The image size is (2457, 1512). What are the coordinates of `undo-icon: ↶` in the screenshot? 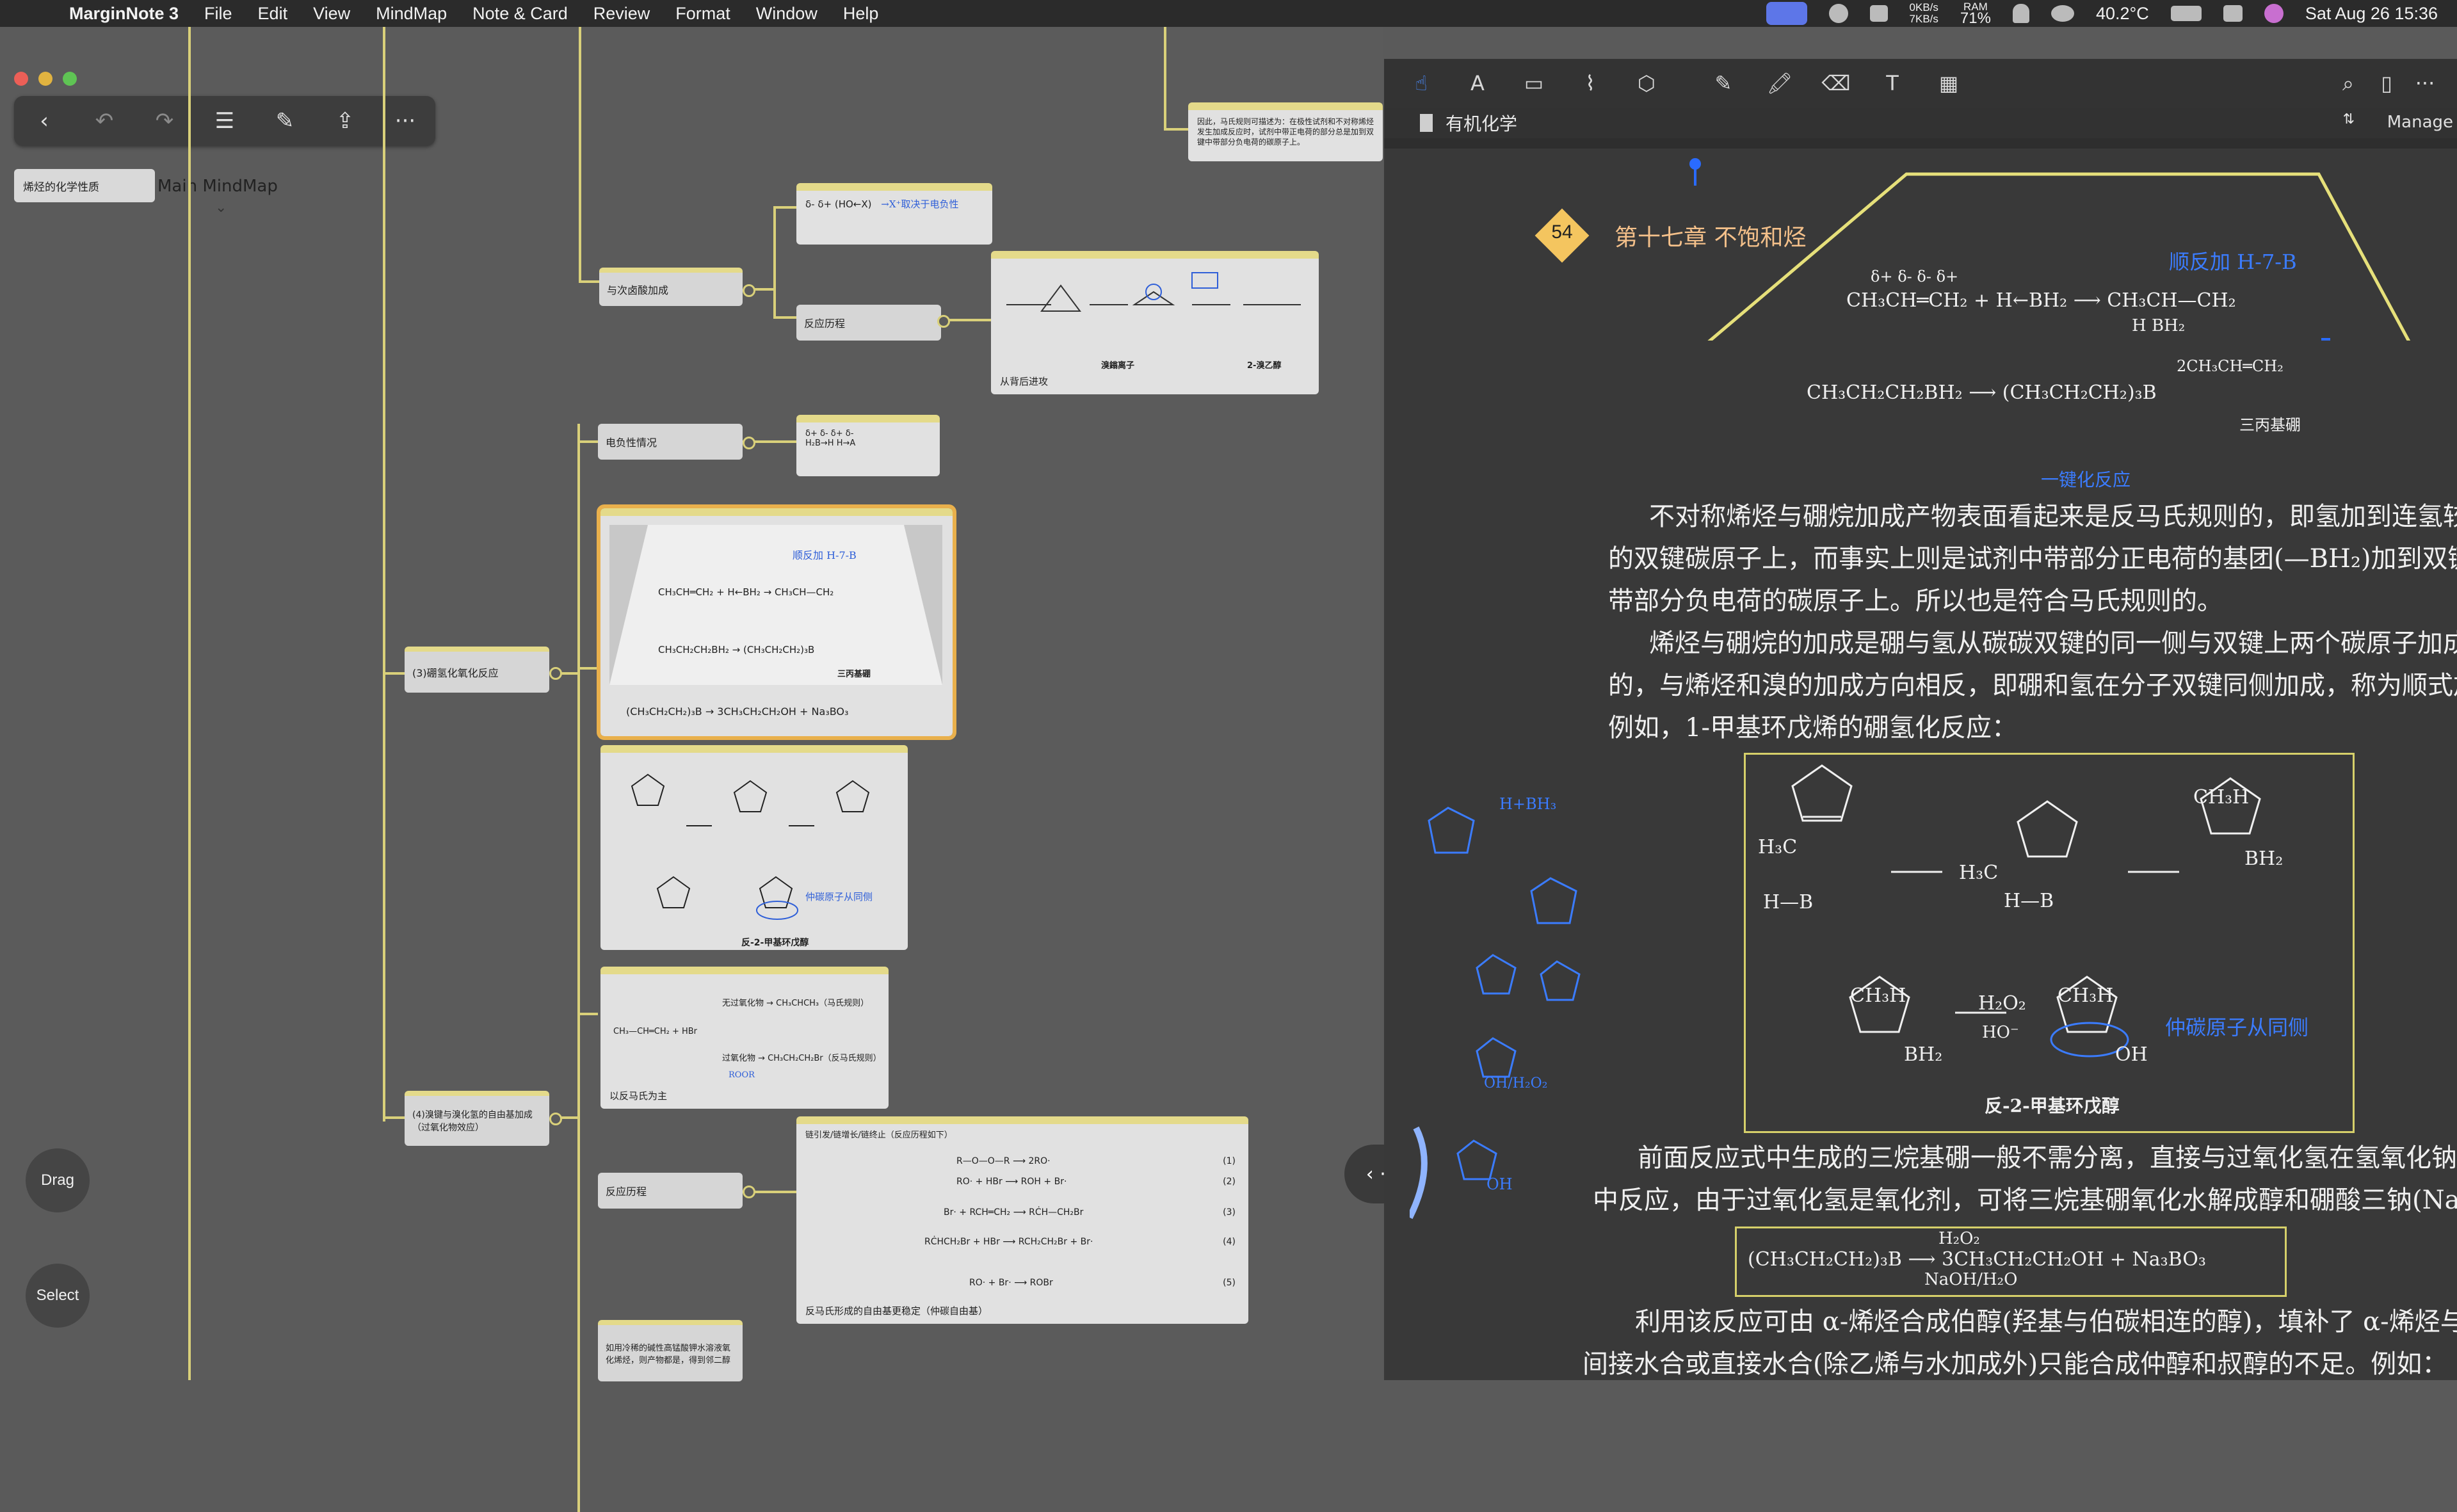 It's located at (104, 121).